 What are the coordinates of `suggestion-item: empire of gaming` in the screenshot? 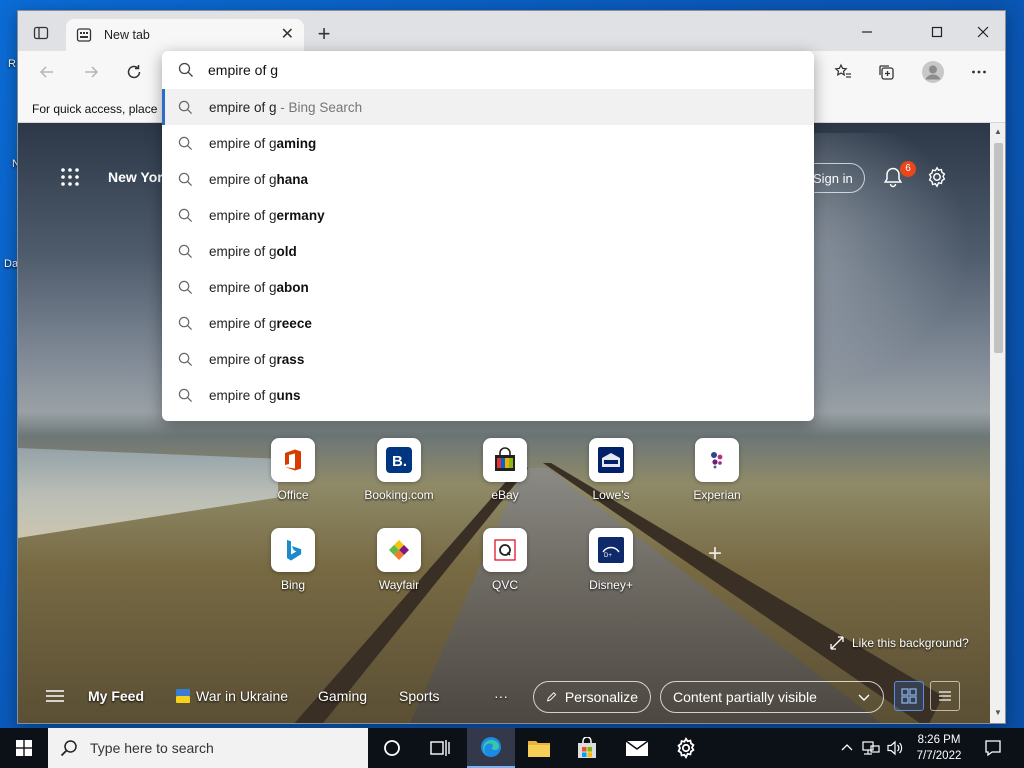 It's located at (488, 143).